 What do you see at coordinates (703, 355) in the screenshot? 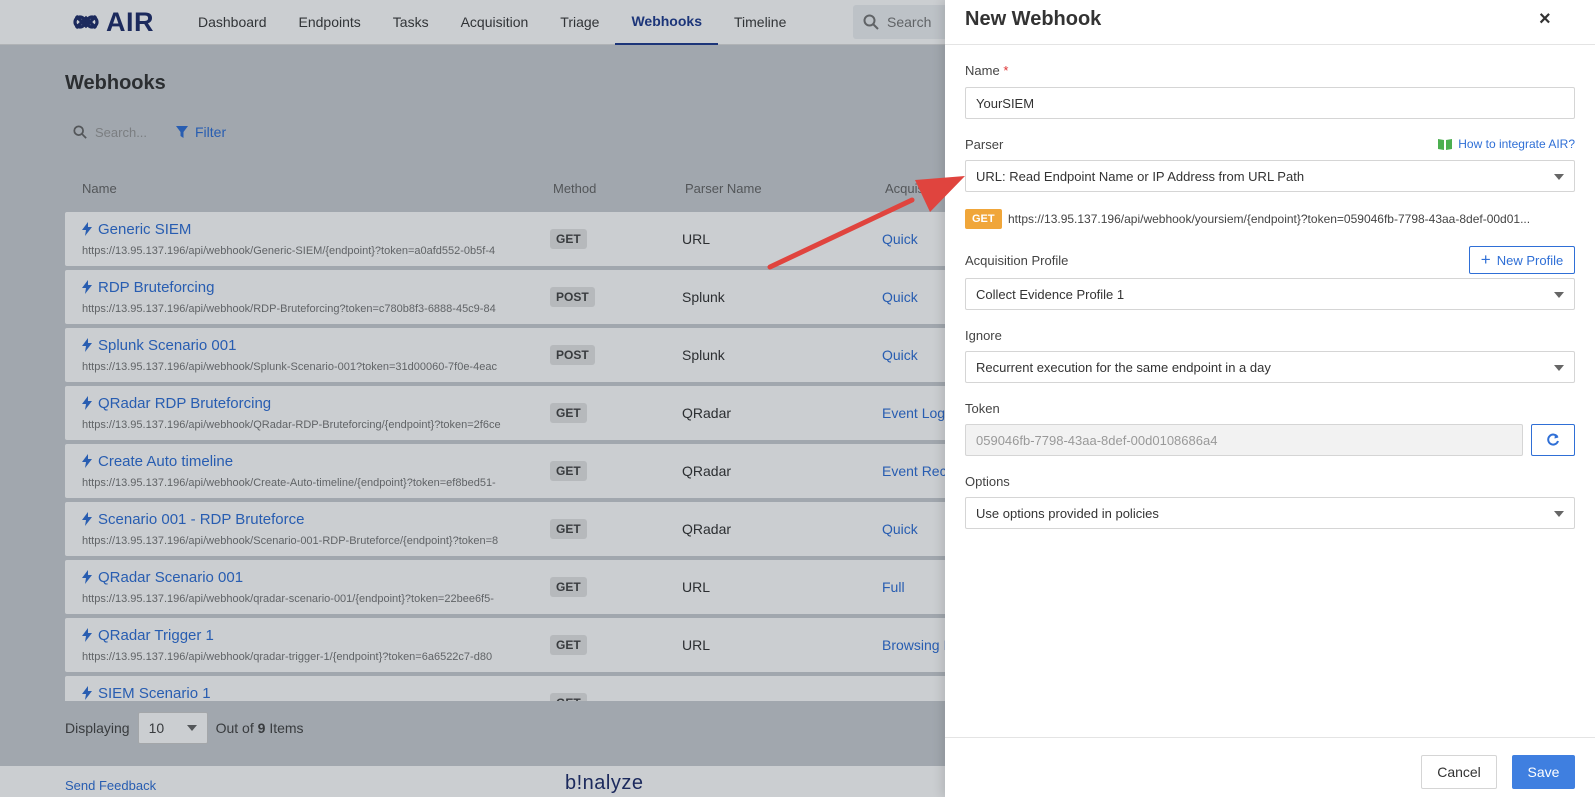
I see `parser-name: Splunk` at bounding box center [703, 355].